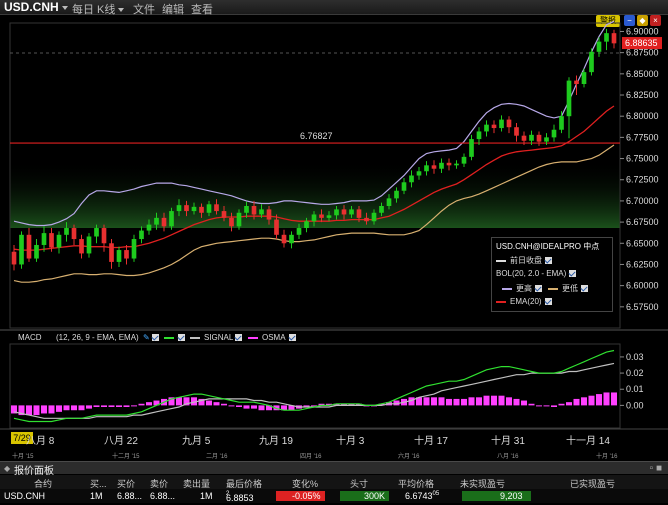 Image resolution: width=668 pixels, height=505 pixels. Describe the element at coordinates (607, 457) in the screenshot. I see `overview-tick-label: 十月 '16` at that location.